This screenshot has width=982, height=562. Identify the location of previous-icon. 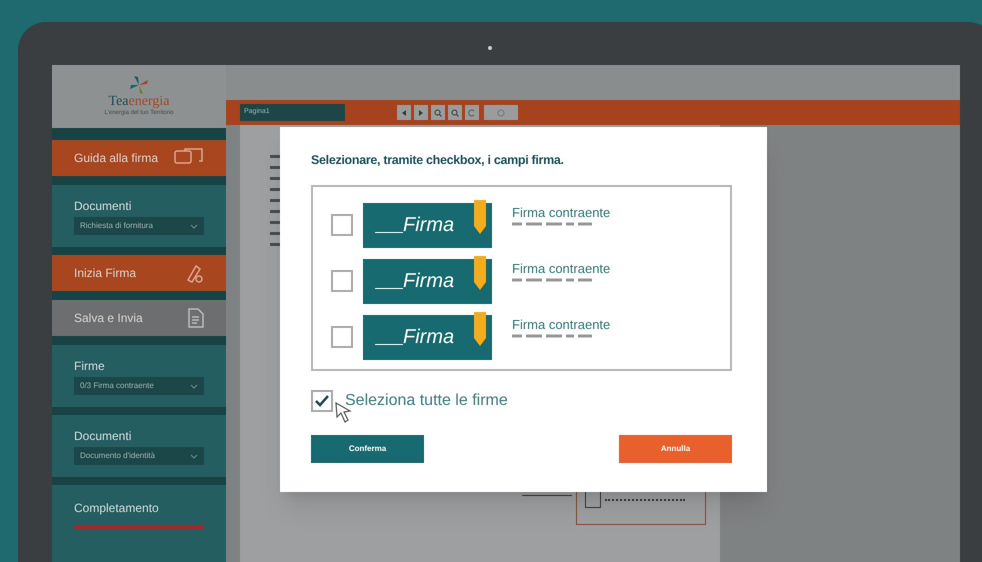
(404, 112).